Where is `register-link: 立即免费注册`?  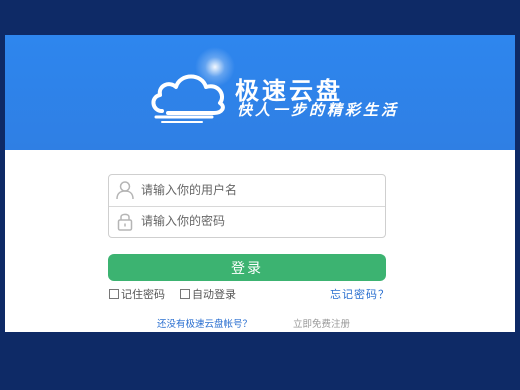 register-link: 立即免费注册 is located at coordinates (321, 323).